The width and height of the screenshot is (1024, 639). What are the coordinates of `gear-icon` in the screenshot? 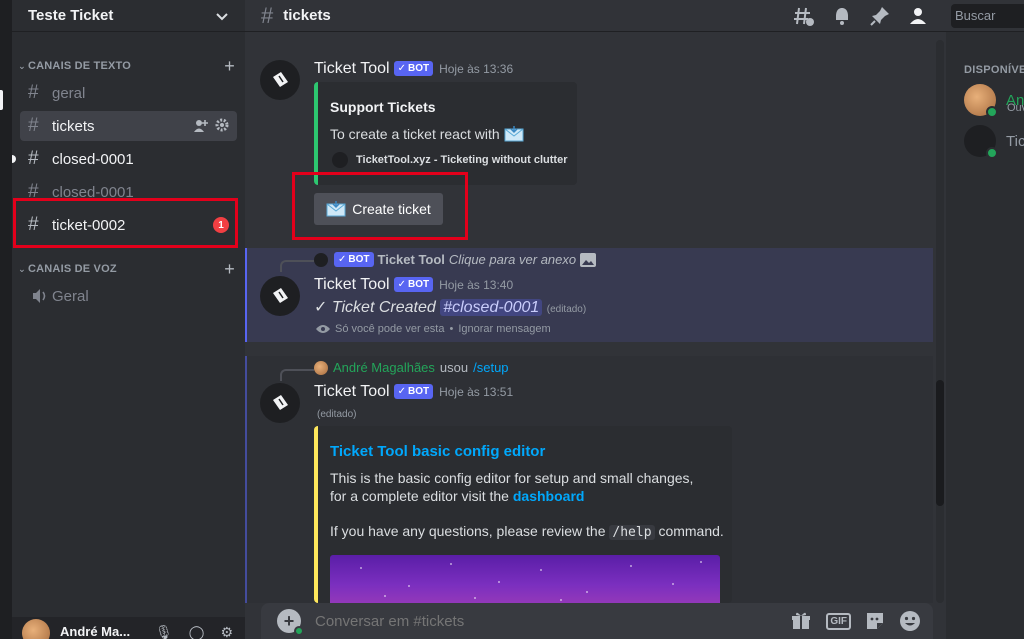 It's located at (222, 125).